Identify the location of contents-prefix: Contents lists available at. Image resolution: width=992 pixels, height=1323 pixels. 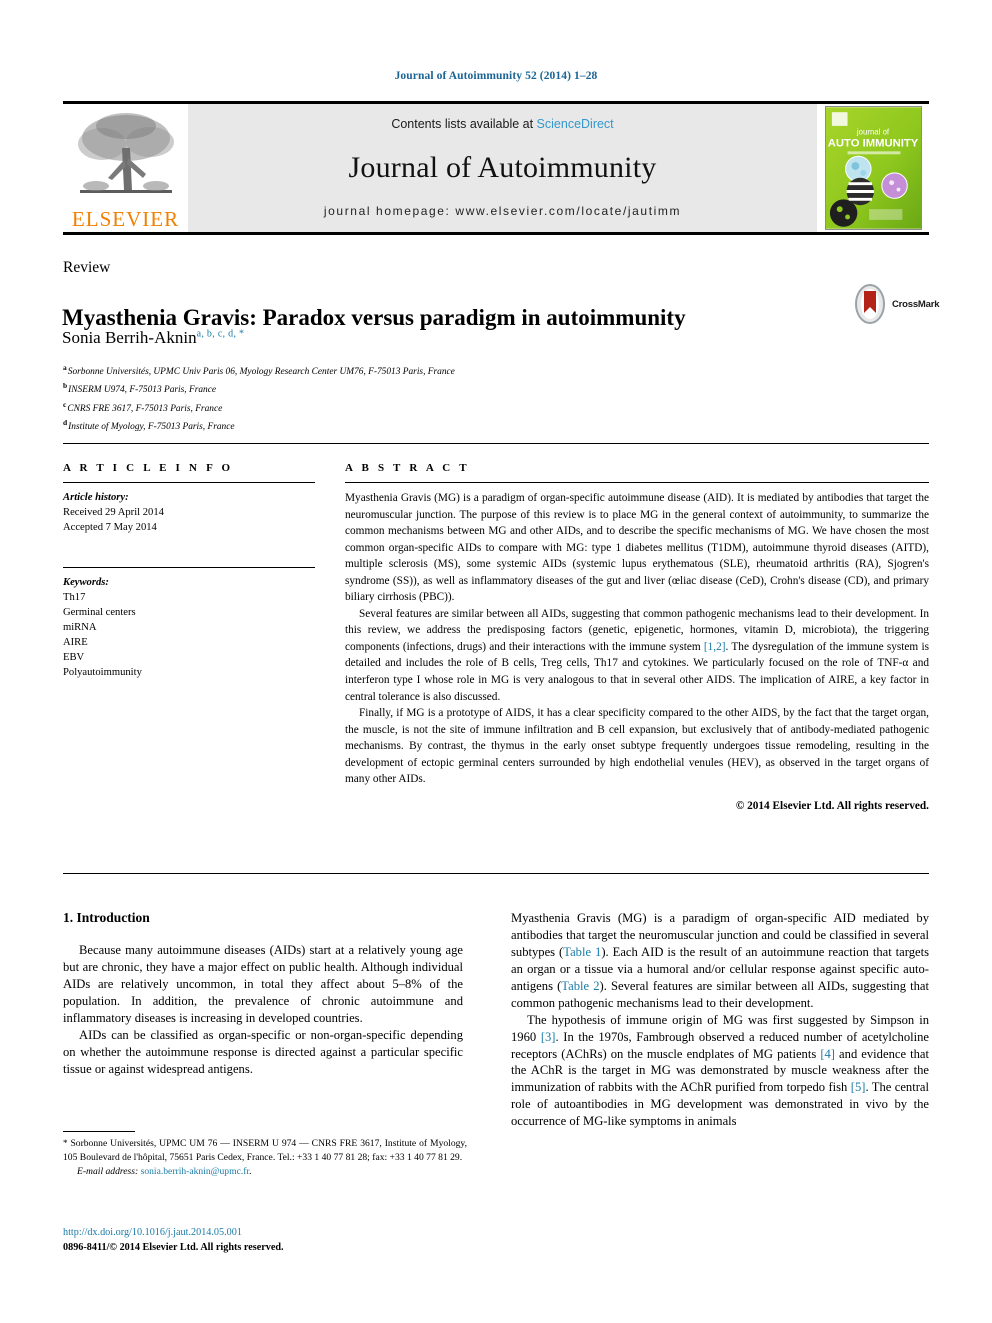
(464, 124).